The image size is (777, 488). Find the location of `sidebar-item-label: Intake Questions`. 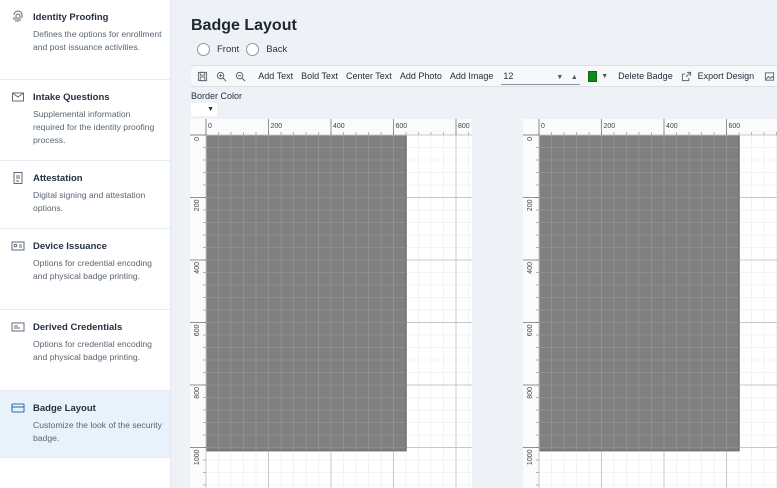

sidebar-item-label: Intake Questions is located at coordinates (71, 97).